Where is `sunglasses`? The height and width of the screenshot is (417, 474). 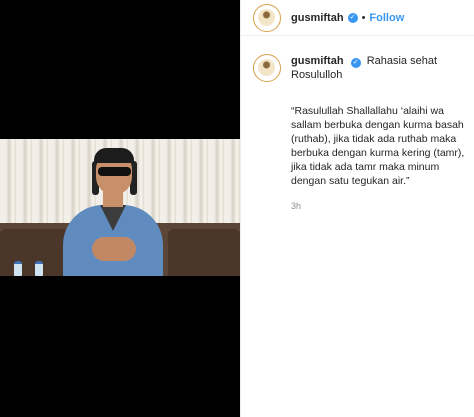 sunglasses is located at coordinates (114, 171).